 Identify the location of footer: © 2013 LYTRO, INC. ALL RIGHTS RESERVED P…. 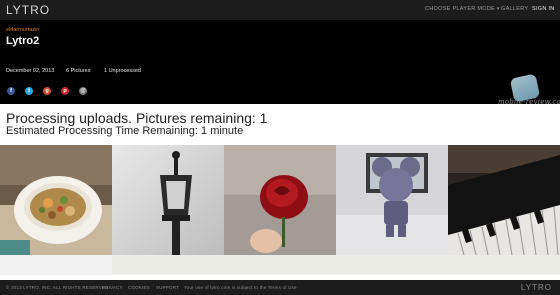
(280, 287).